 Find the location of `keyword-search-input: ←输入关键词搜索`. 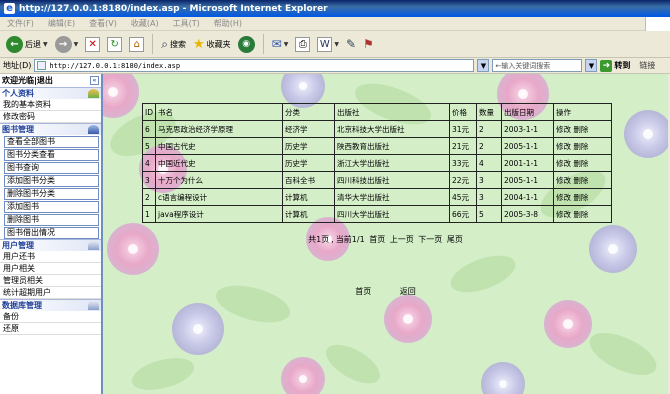

keyword-search-input: ←输入关键词搜索 is located at coordinates (537, 65).